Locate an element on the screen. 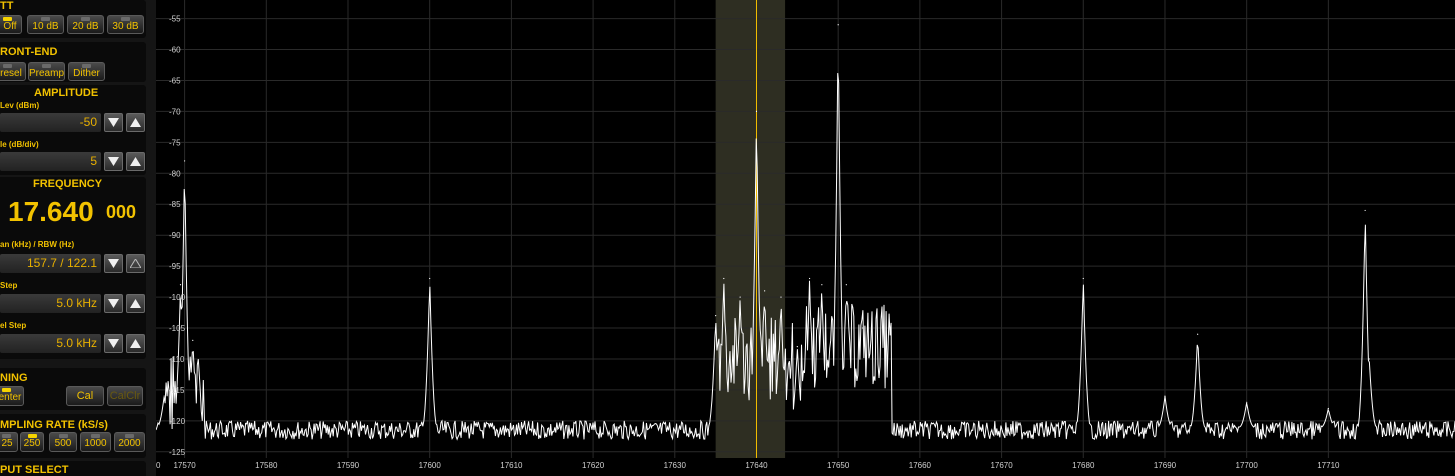  scale-down-button is located at coordinates (113, 161).